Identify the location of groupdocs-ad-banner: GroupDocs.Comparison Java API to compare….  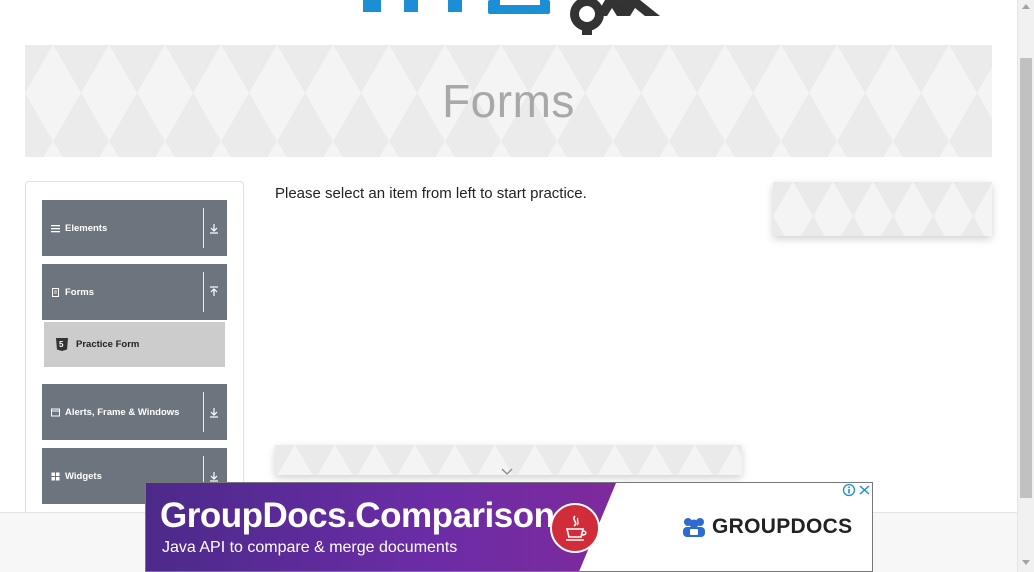
(509, 527).